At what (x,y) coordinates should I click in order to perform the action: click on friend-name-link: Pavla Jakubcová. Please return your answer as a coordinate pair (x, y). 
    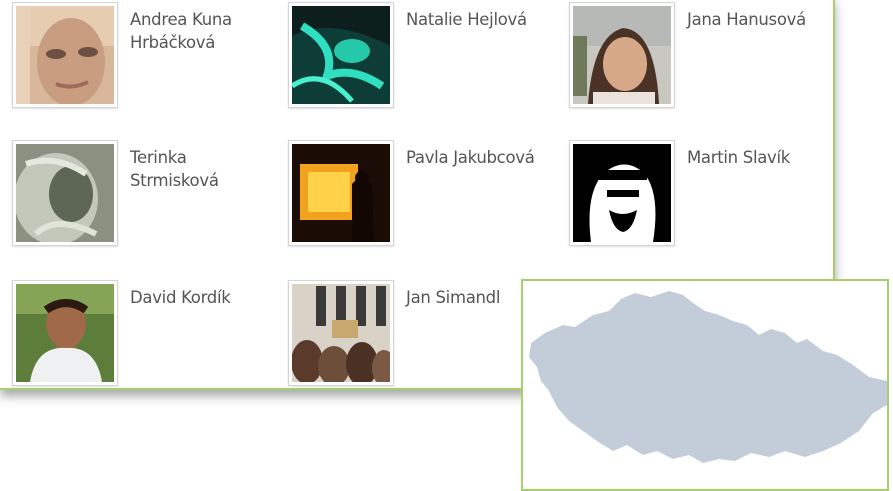
    Looking at the image, I should click on (476, 157).